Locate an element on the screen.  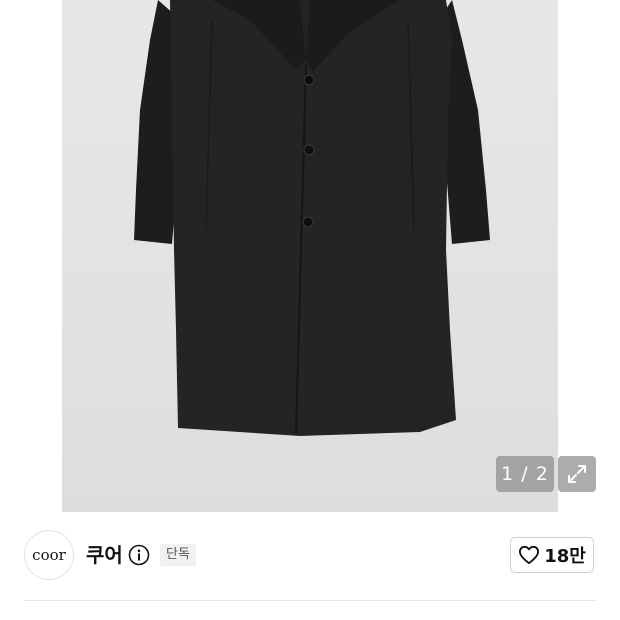
expand-image-button is located at coordinates (577, 474).